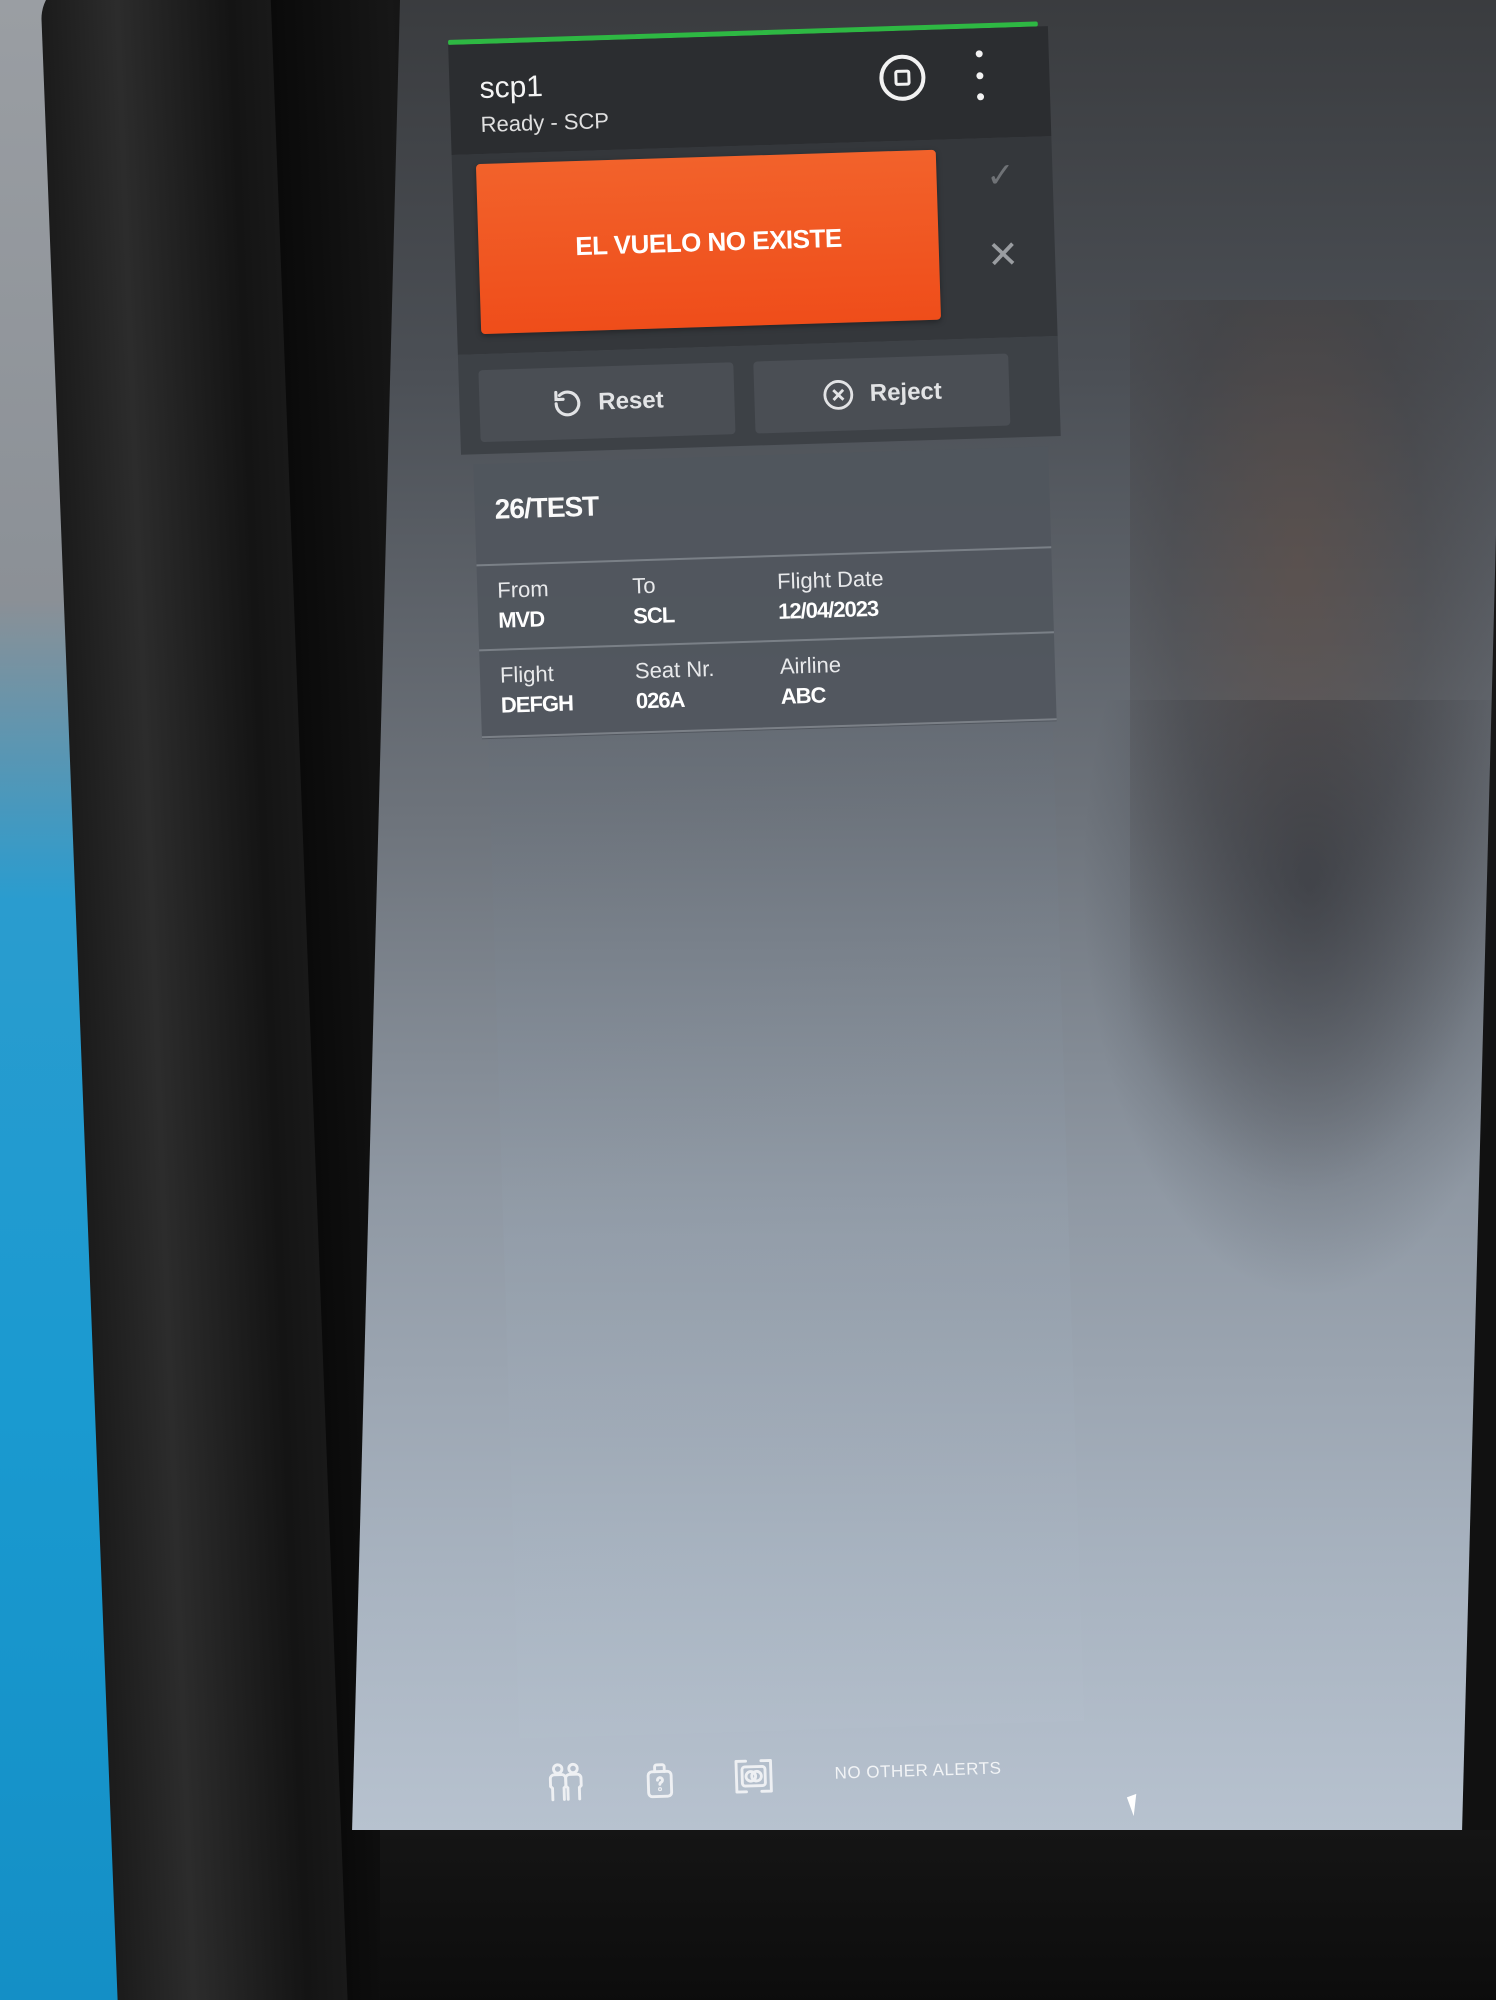  What do you see at coordinates (511, 88) in the screenshot?
I see `device-name: scp1` at bounding box center [511, 88].